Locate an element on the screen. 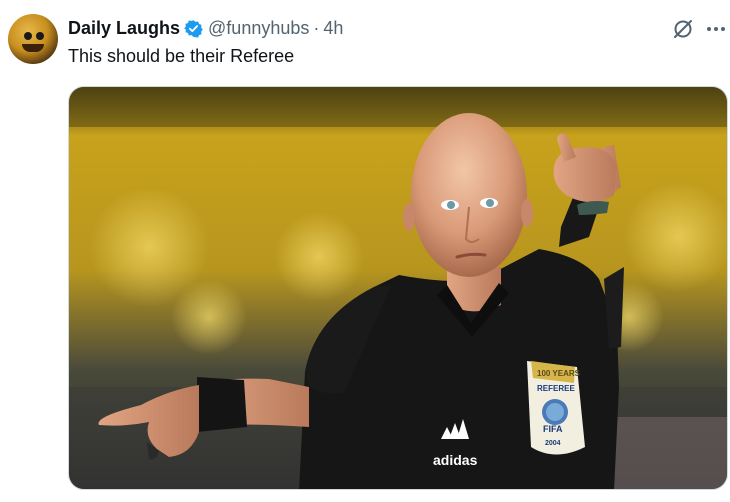 This screenshot has width=730, height=502. grok-icon is located at coordinates (683, 29).